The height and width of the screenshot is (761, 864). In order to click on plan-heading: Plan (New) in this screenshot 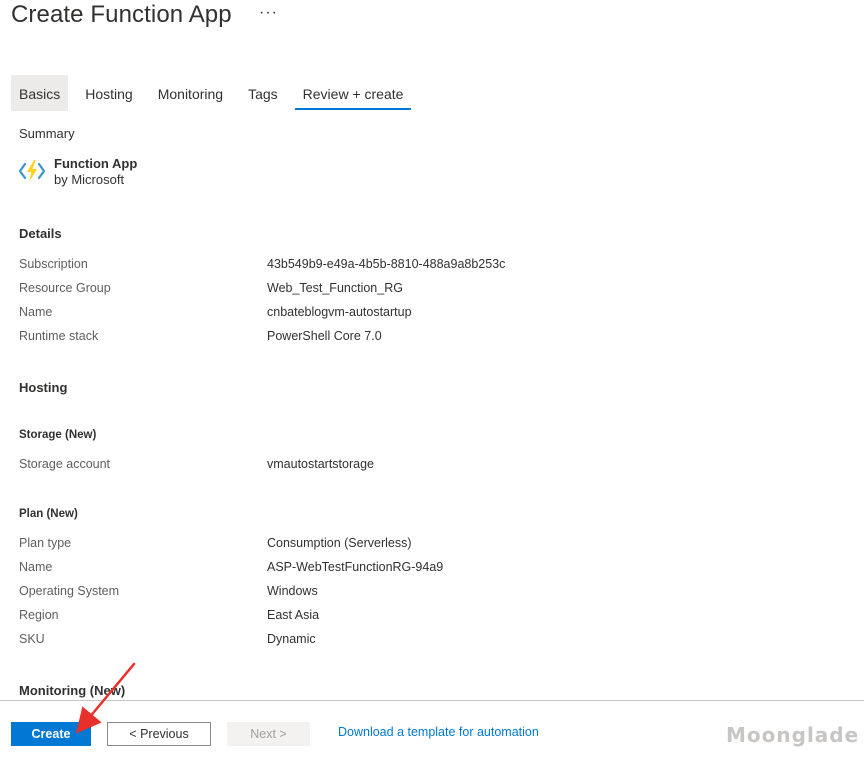, I will do `click(48, 514)`.